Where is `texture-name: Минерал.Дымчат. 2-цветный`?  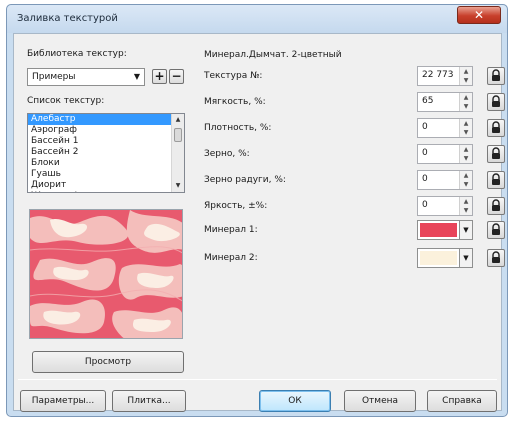
texture-name: Минерал.Дымчат. 2-цветный is located at coordinates (273, 55).